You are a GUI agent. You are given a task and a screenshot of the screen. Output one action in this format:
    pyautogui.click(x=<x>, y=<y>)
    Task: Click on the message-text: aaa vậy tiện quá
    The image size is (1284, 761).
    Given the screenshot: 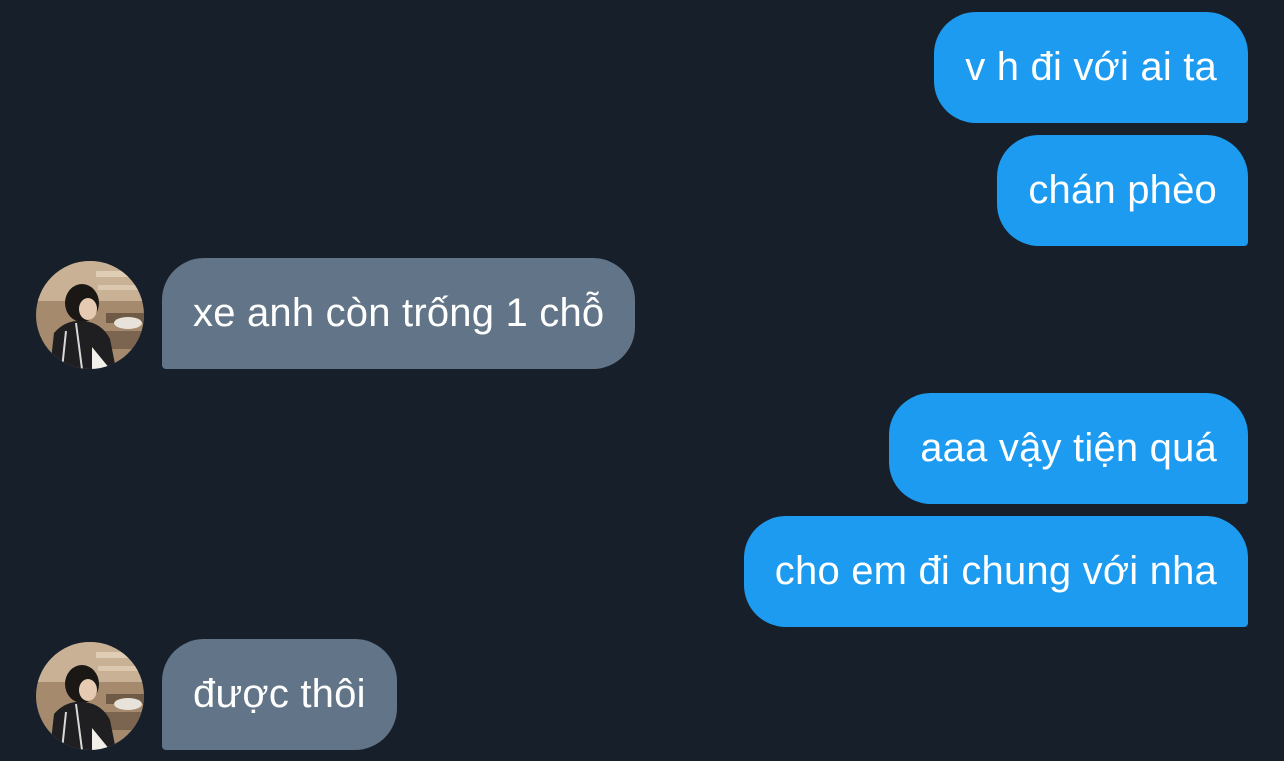 What is the action you would take?
    pyautogui.click(x=1068, y=448)
    